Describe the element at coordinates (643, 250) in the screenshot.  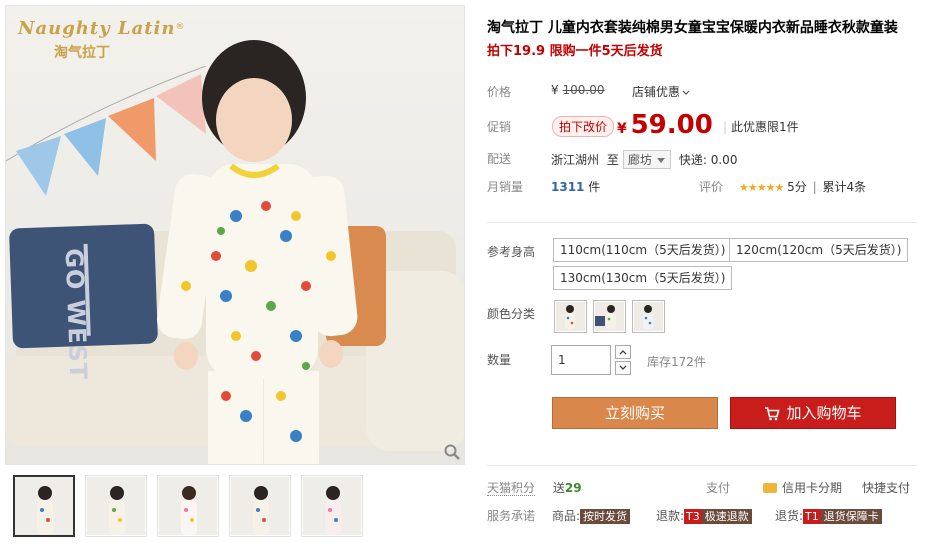
I see `size-option-110: 110cm(110cm（5天后发货）)` at that location.